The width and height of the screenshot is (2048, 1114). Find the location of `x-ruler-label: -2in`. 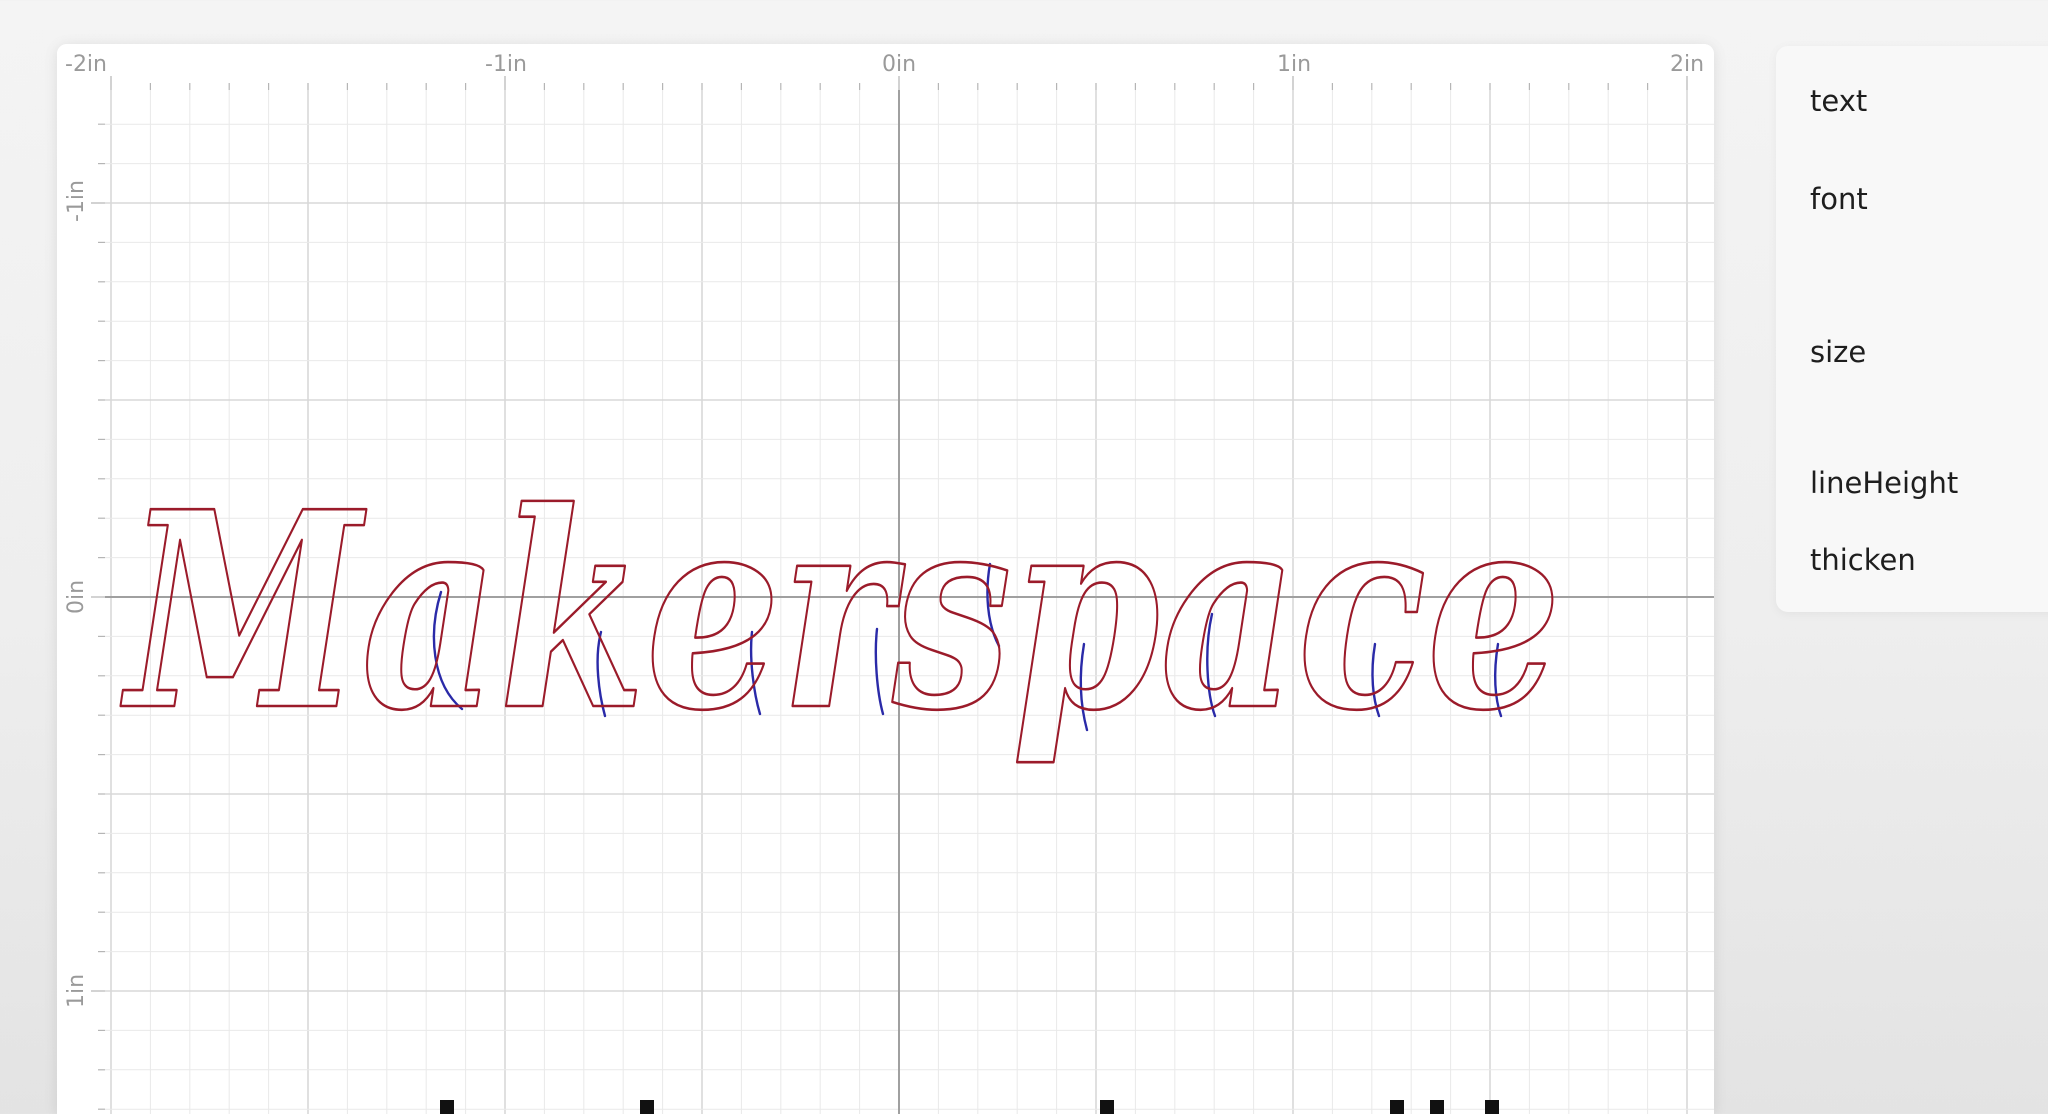

x-ruler-label: -2in is located at coordinates (86, 64).